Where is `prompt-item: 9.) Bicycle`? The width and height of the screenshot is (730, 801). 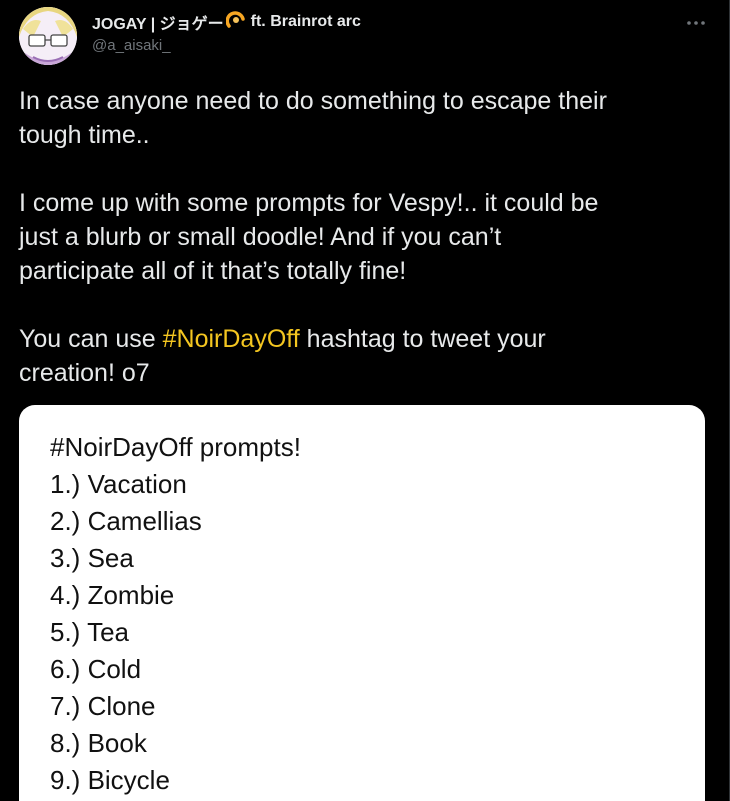
prompt-item: 9.) Bicycle is located at coordinates (110, 780).